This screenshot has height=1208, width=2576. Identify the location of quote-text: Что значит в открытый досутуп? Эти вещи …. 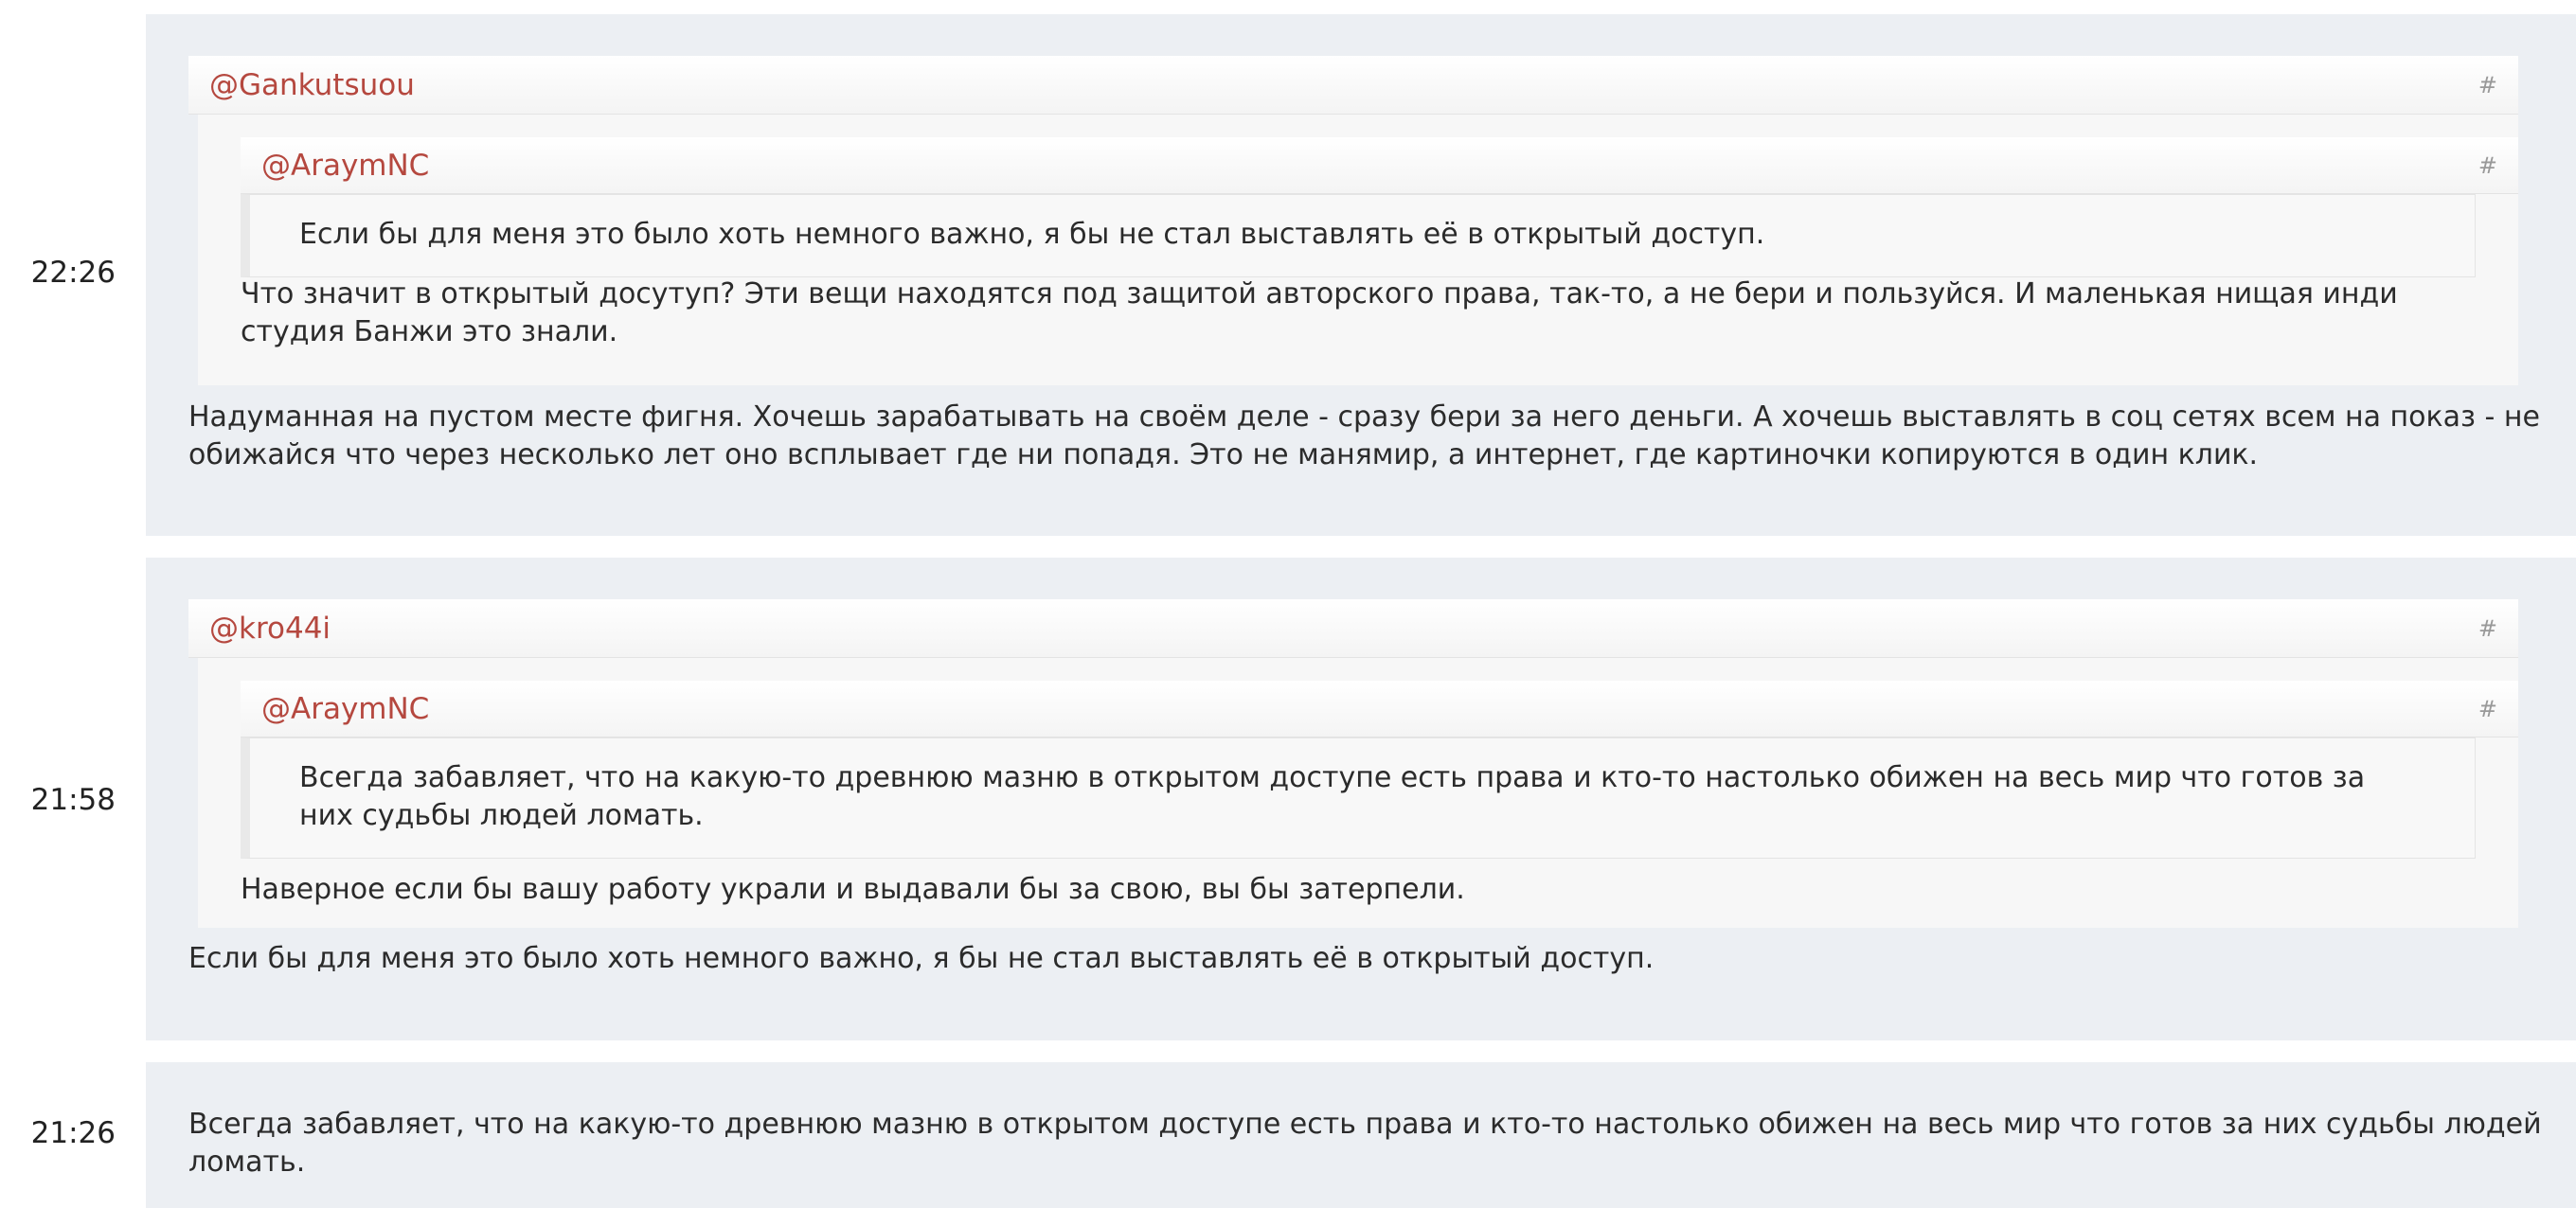
(1319, 312).